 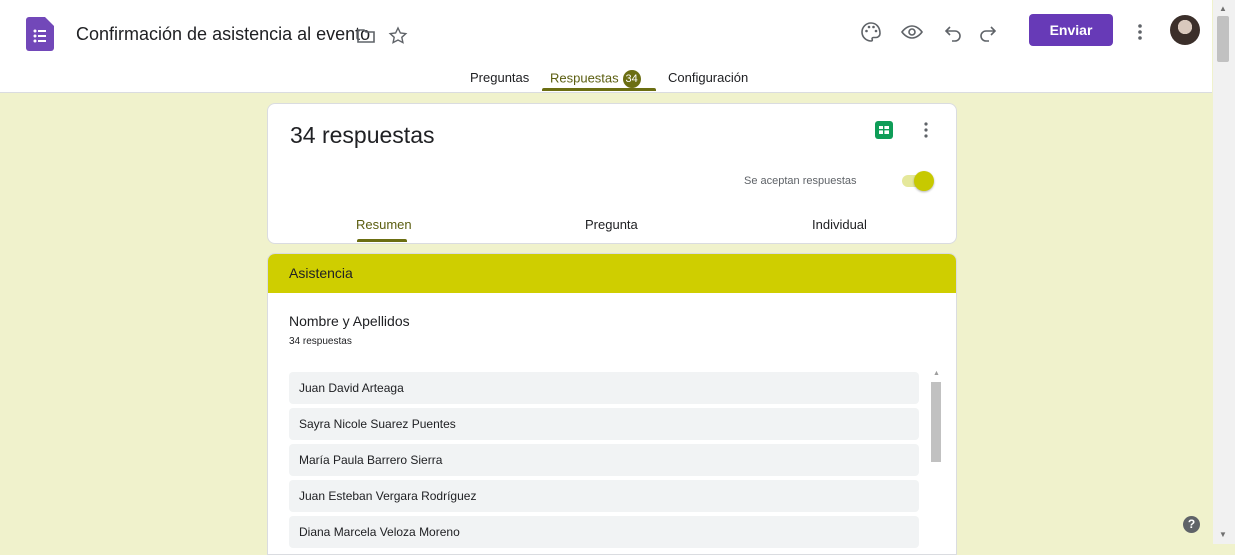 What do you see at coordinates (223, 34) in the screenshot?
I see `doc-title: Confirmación de asistencia al evento` at bounding box center [223, 34].